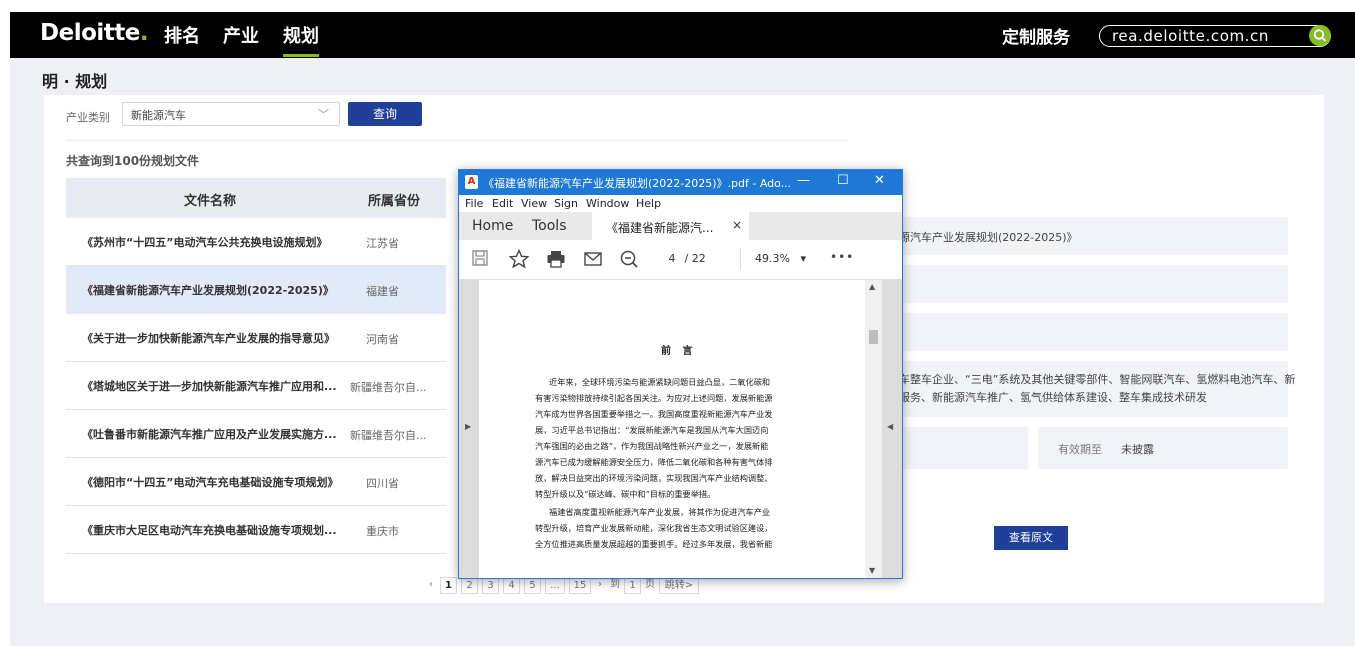 This screenshot has width=1355, height=646. I want to click on star-icon, so click(519, 261).